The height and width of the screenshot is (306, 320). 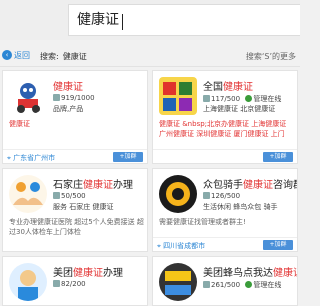 I want to click on group-card: 美团健康证办理 82/200, so click(x=75, y=281).